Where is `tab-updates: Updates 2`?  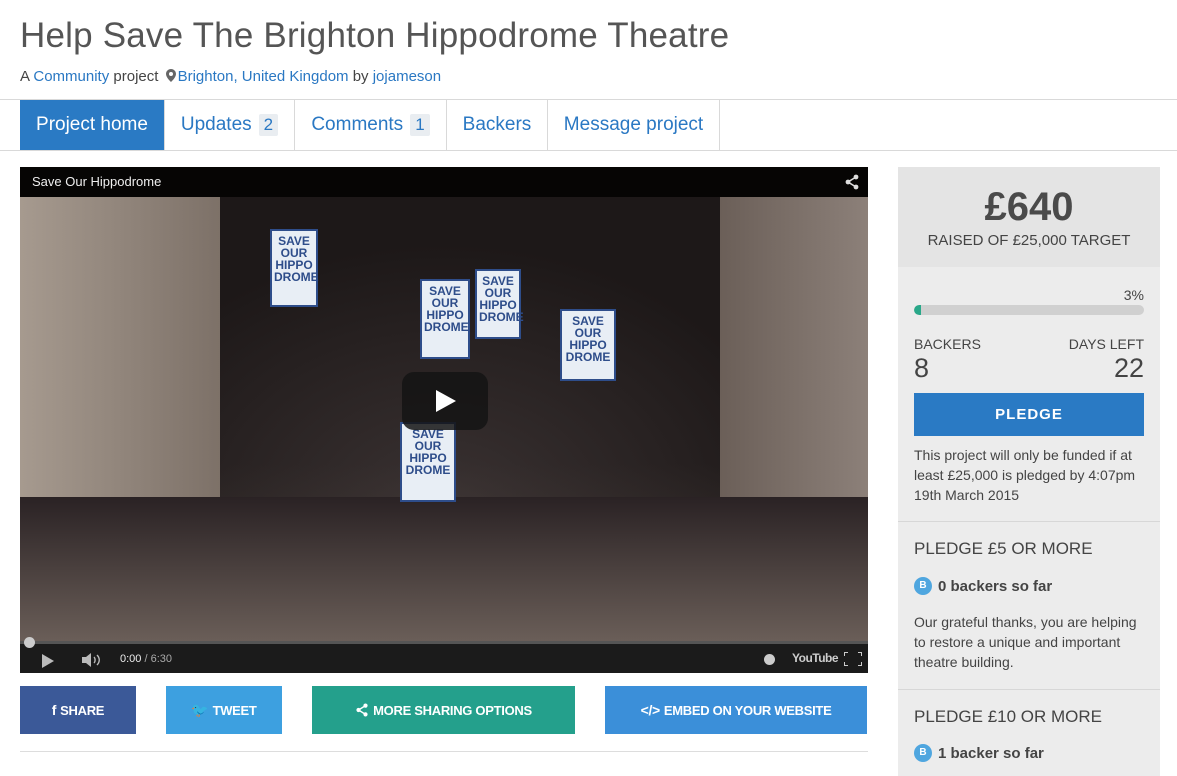
tab-updates: Updates 2 is located at coordinates (230, 125).